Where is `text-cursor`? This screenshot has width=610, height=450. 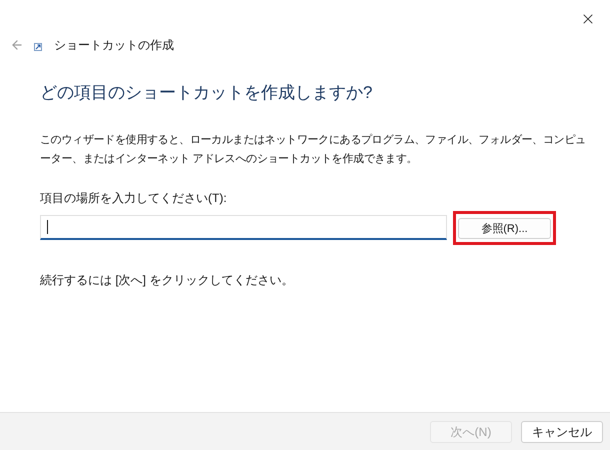 text-cursor is located at coordinates (47, 227).